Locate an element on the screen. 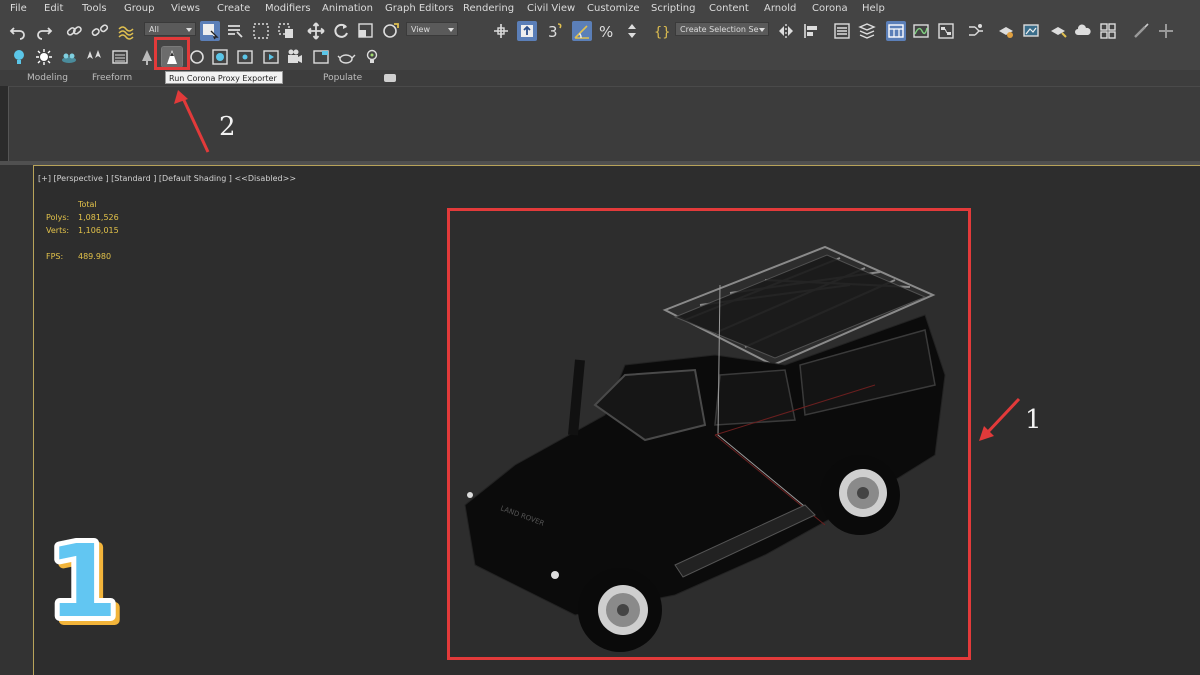  bind-space-warp-icon is located at coordinates (126, 31).